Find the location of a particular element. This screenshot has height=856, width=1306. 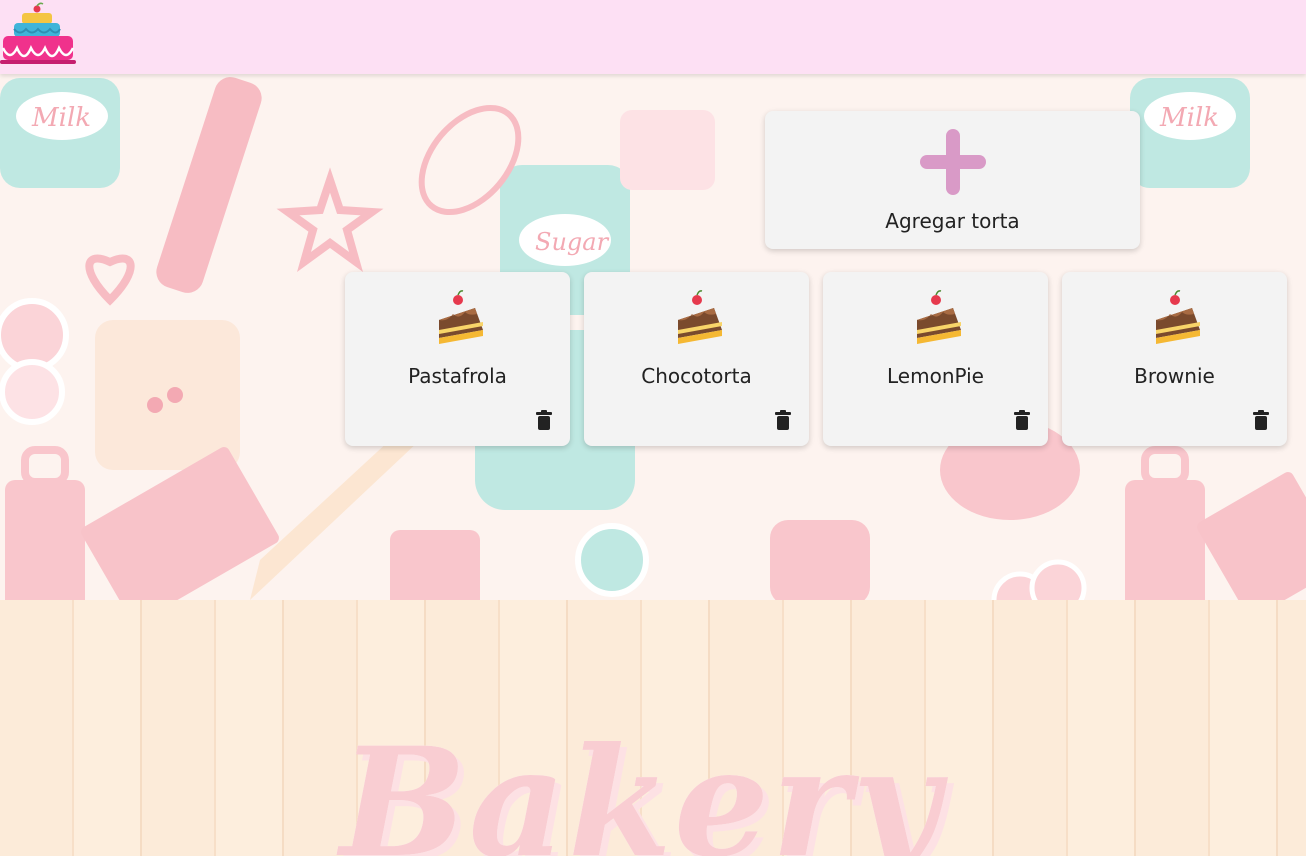

plus-icon is located at coordinates (952, 162).